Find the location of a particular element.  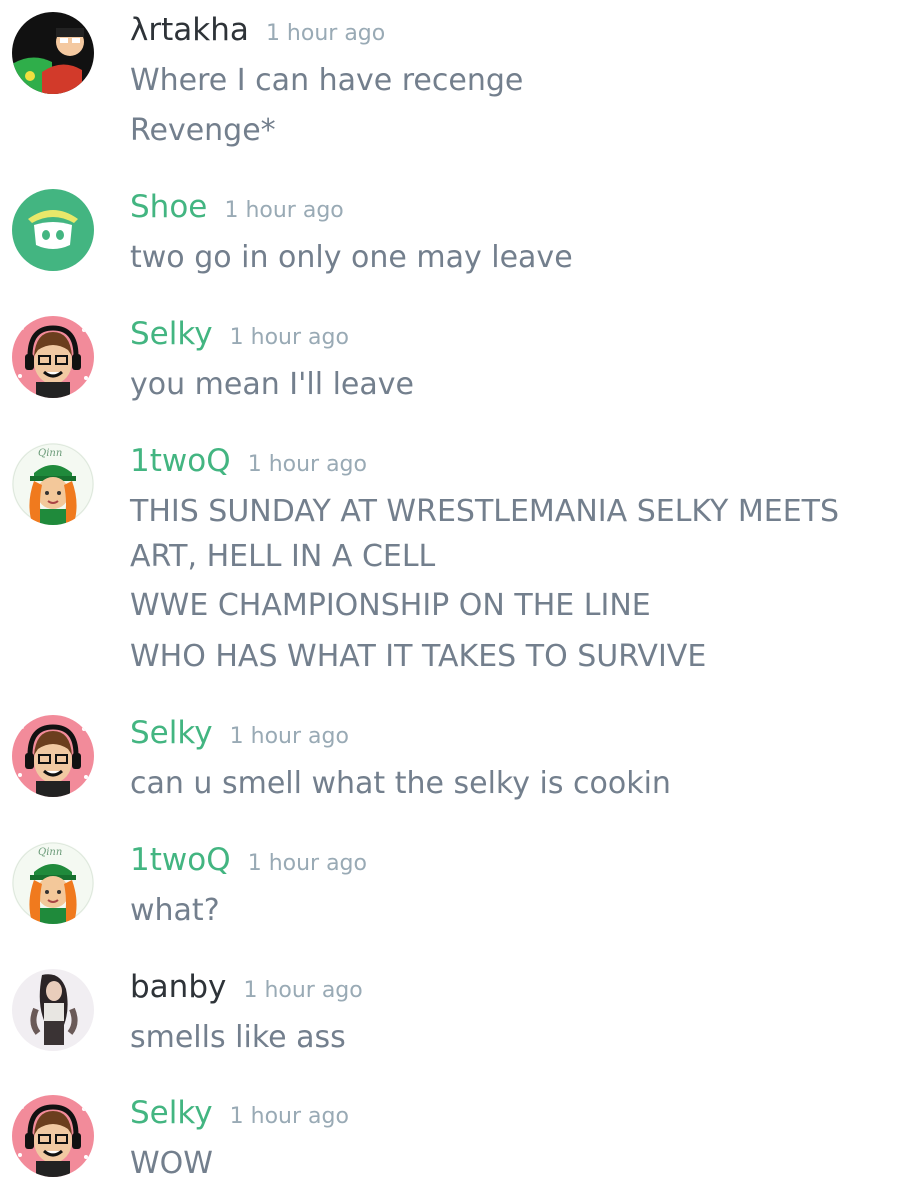

avatar-banby is located at coordinates (53, 1010).